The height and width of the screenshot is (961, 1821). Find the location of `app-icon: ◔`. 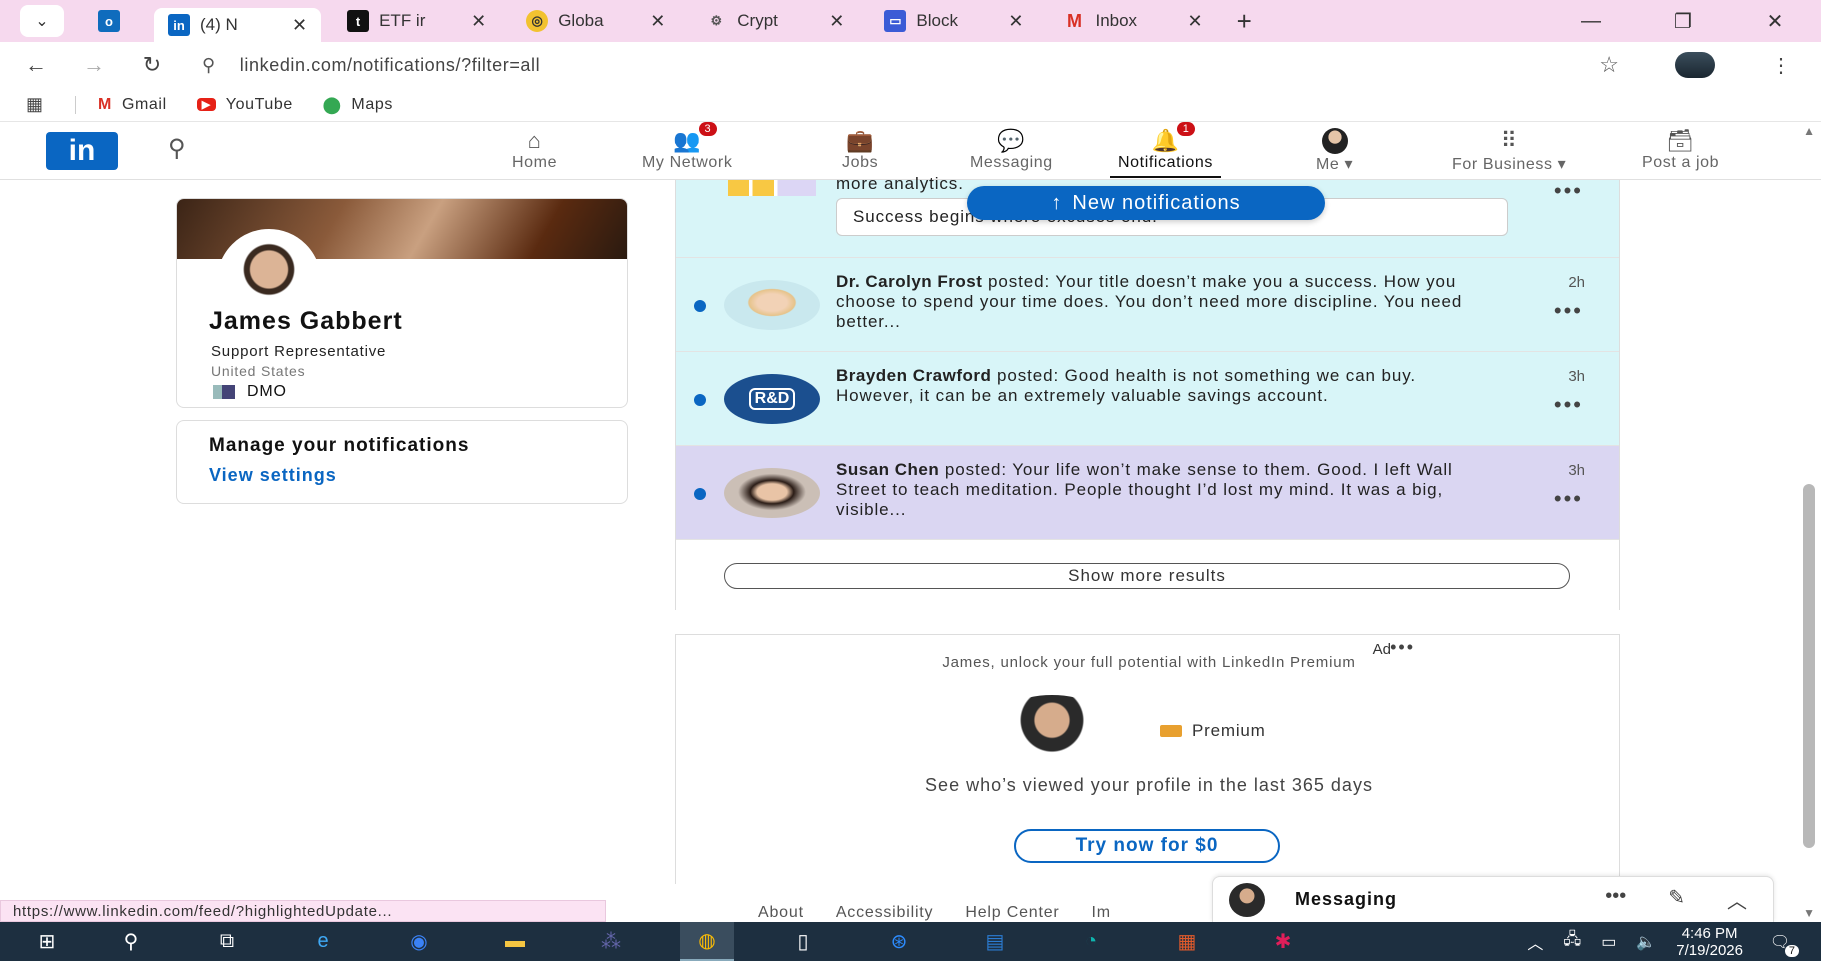

app-icon: ◔ is located at coordinates (1091, 941).